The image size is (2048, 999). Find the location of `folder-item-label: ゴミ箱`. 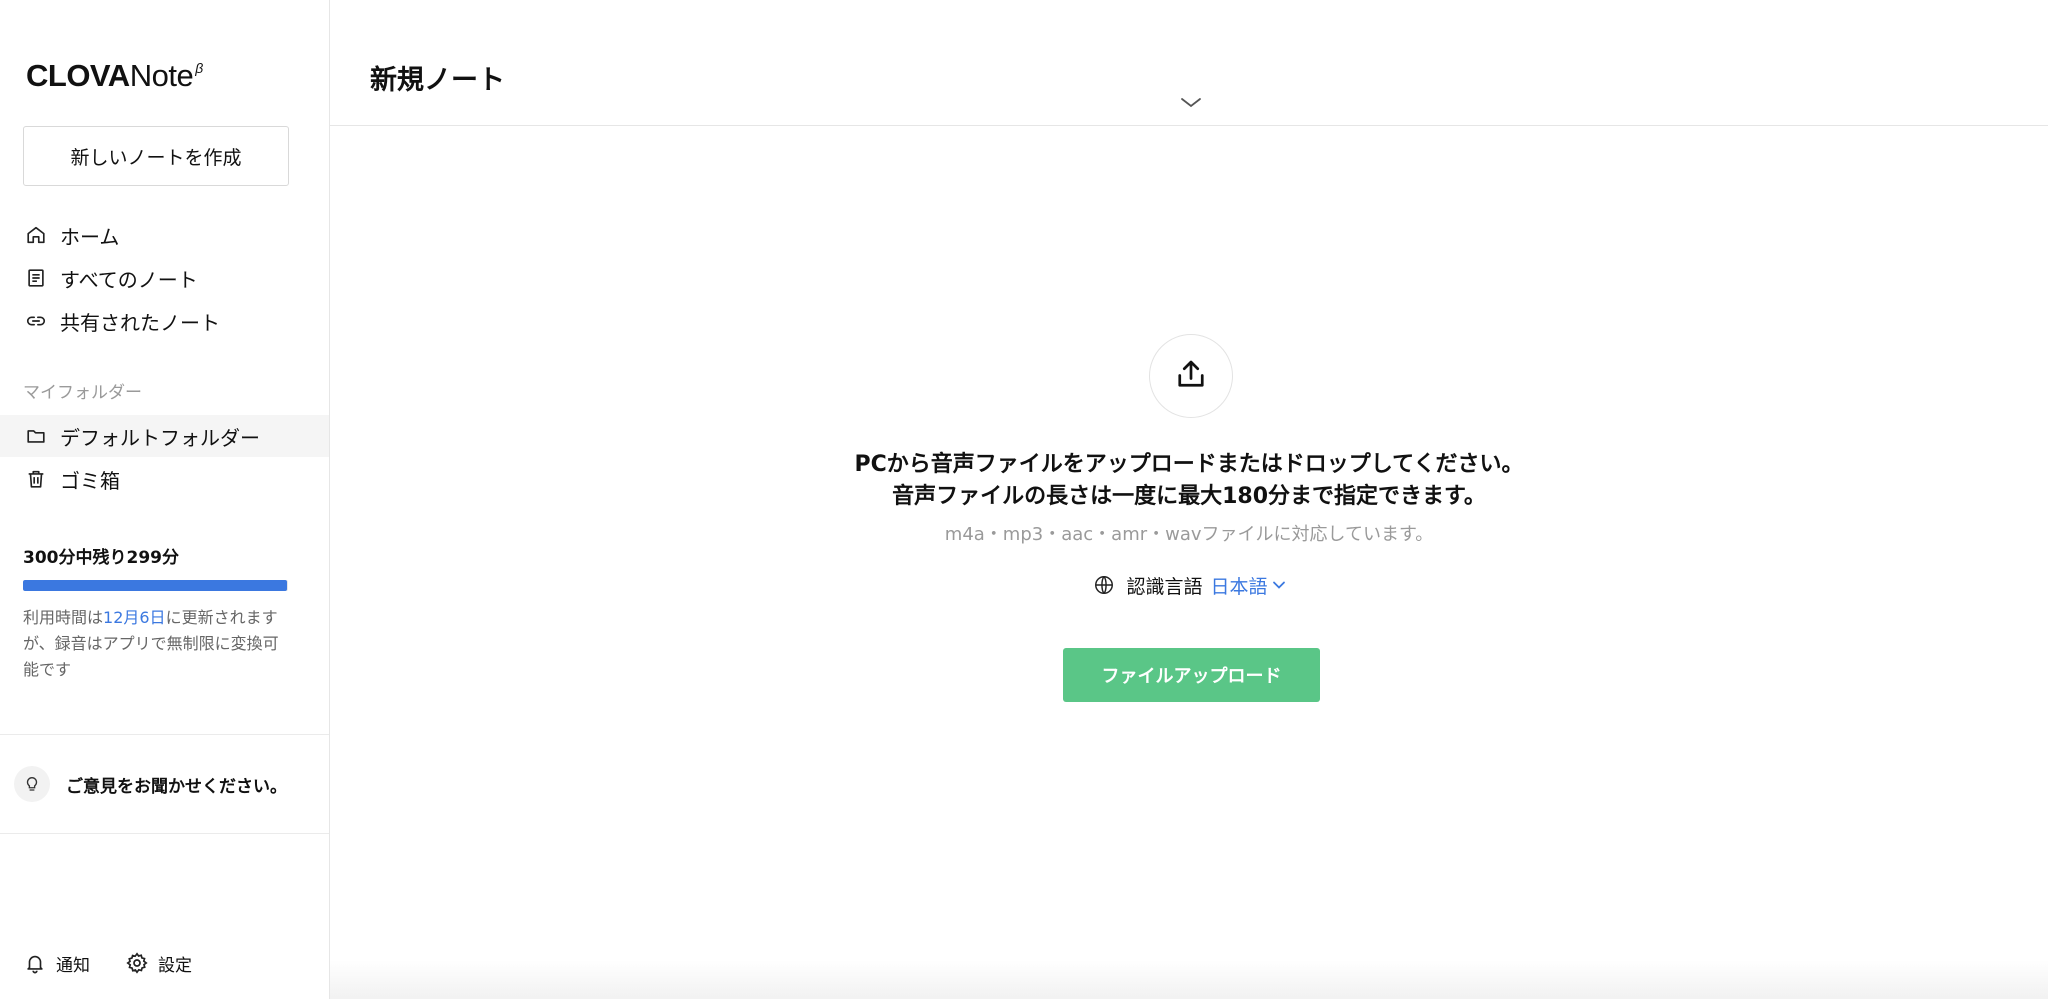

folder-item-label: ゴミ箱 is located at coordinates (90, 480).